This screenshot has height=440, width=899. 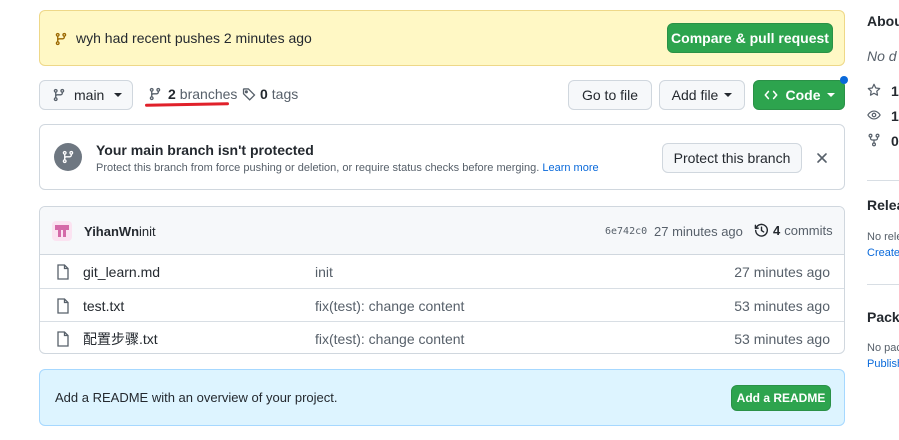 What do you see at coordinates (121, 271) in the screenshot?
I see `file-name: git_learn.md` at bounding box center [121, 271].